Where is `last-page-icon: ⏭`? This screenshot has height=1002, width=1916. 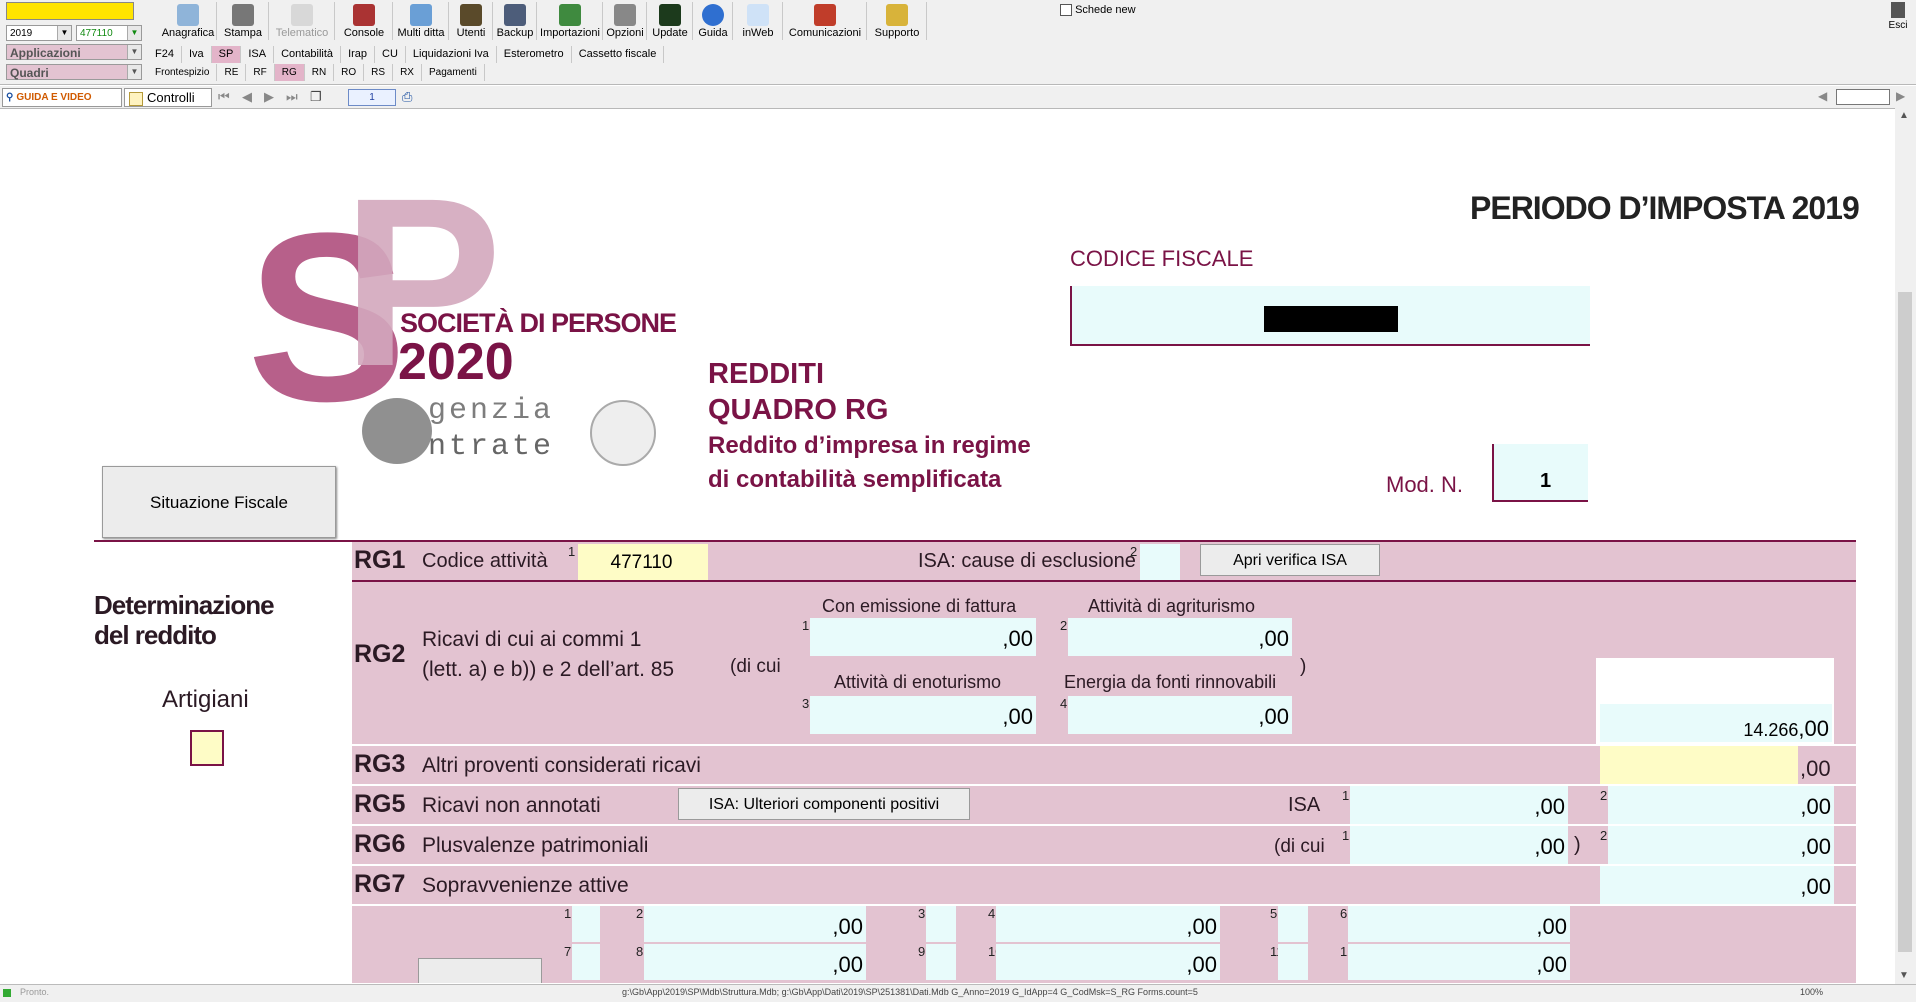
last-page-icon: ⏭ is located at coordinates (292, 97).